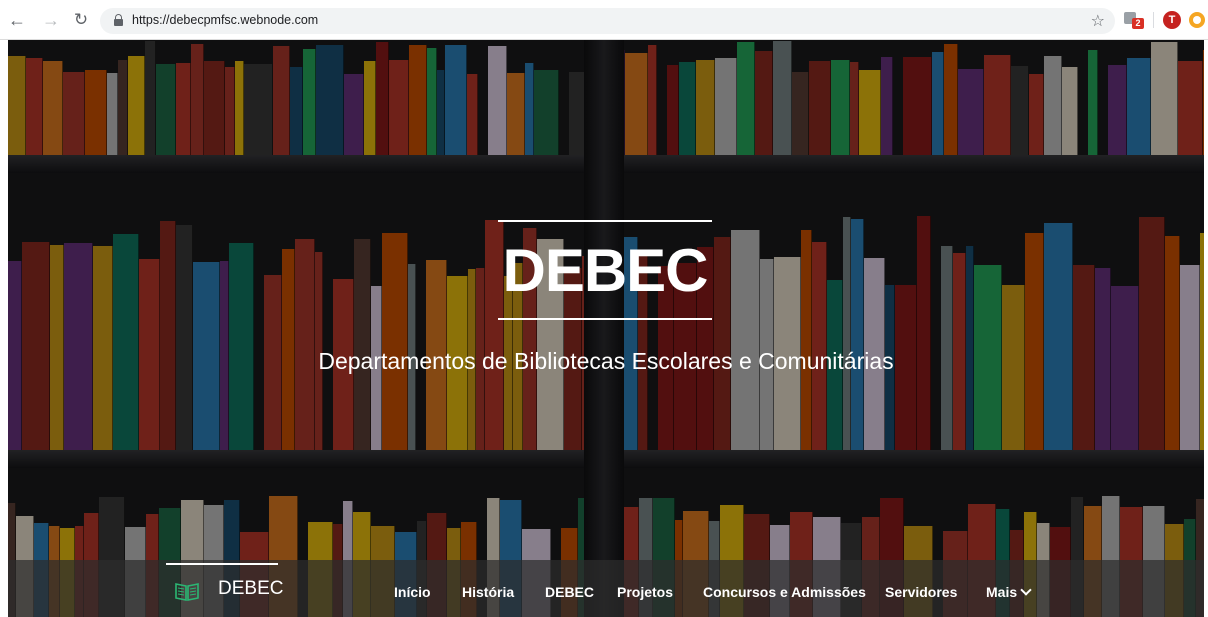  I want to click on star-icon: ☆, so click(1098, 21).